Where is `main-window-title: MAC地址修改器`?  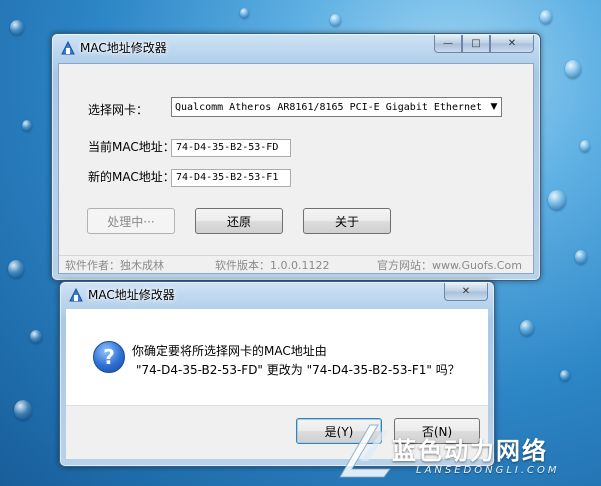 main-window-title: MAC地址修改器 is located at coordinates (123, 48).